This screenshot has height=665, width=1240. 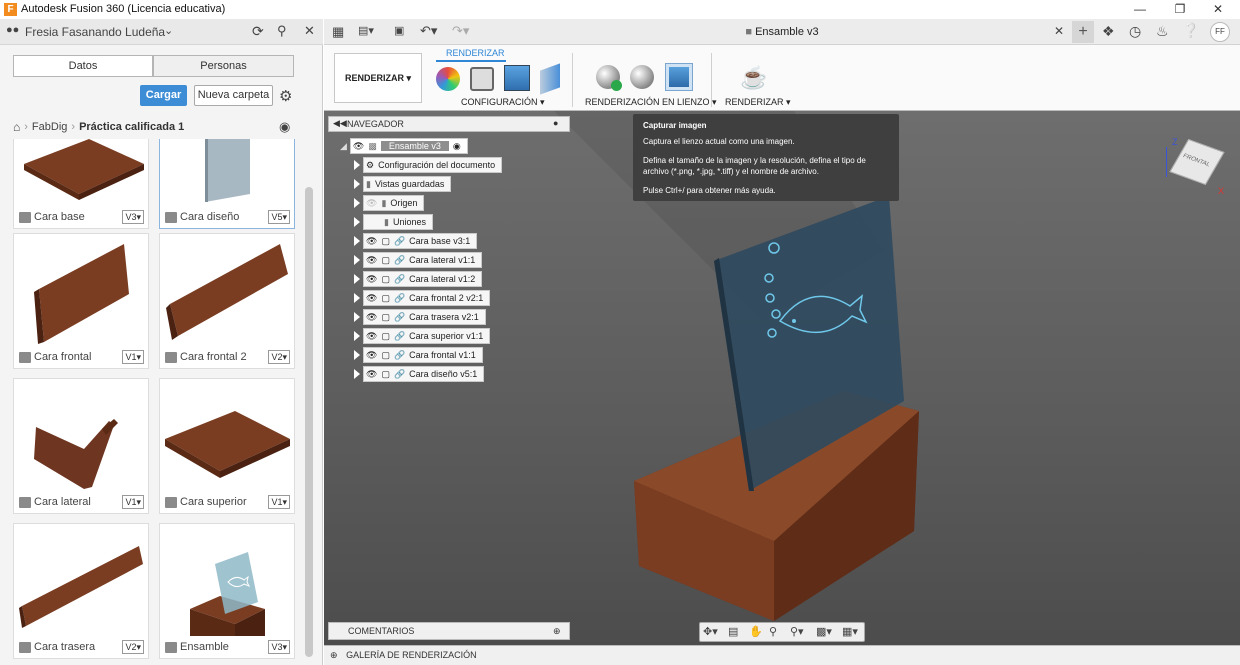 What do you see at coordinates (448, 79) in the screenshot?
I see `appearance-icon` at bounding box center [448, 79].